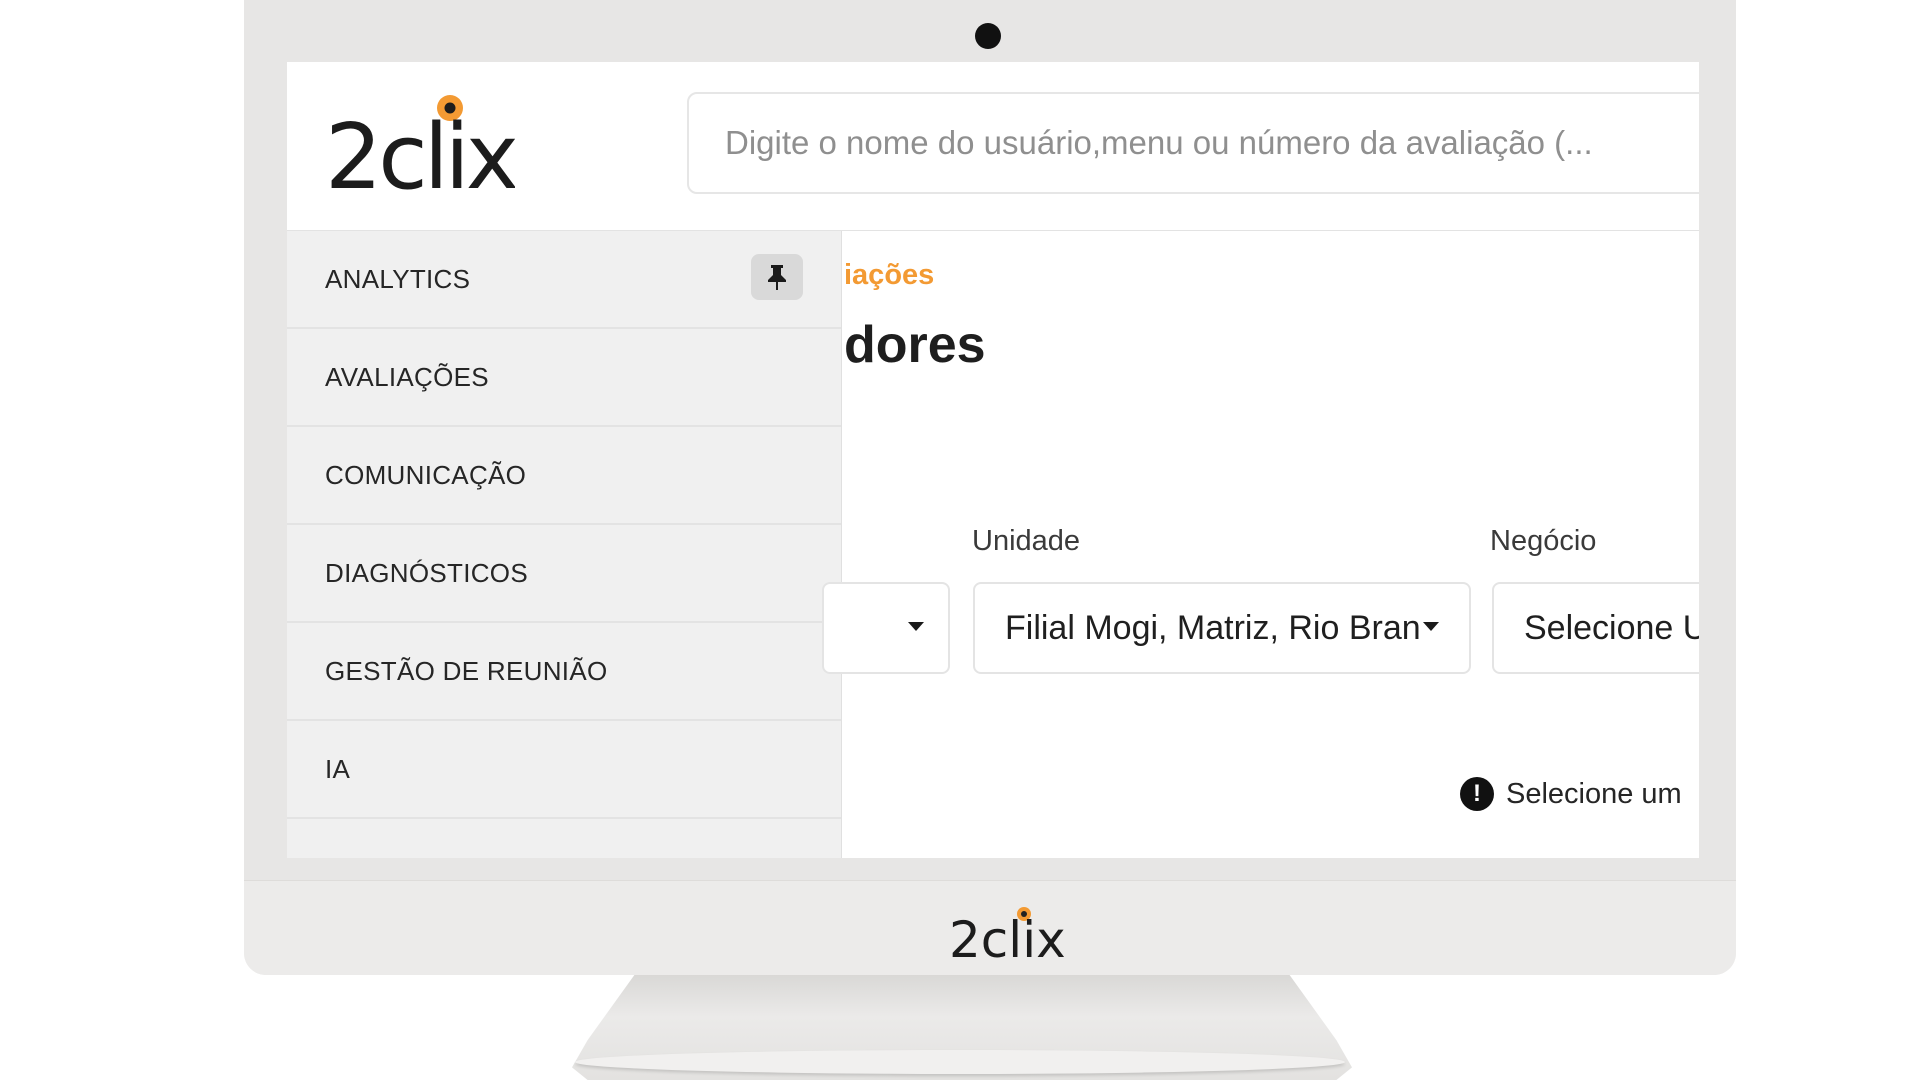 The width and height of the screenshot is (1920, 1080). I want to click on chin-logo: 2clix, so click(1009, 936).